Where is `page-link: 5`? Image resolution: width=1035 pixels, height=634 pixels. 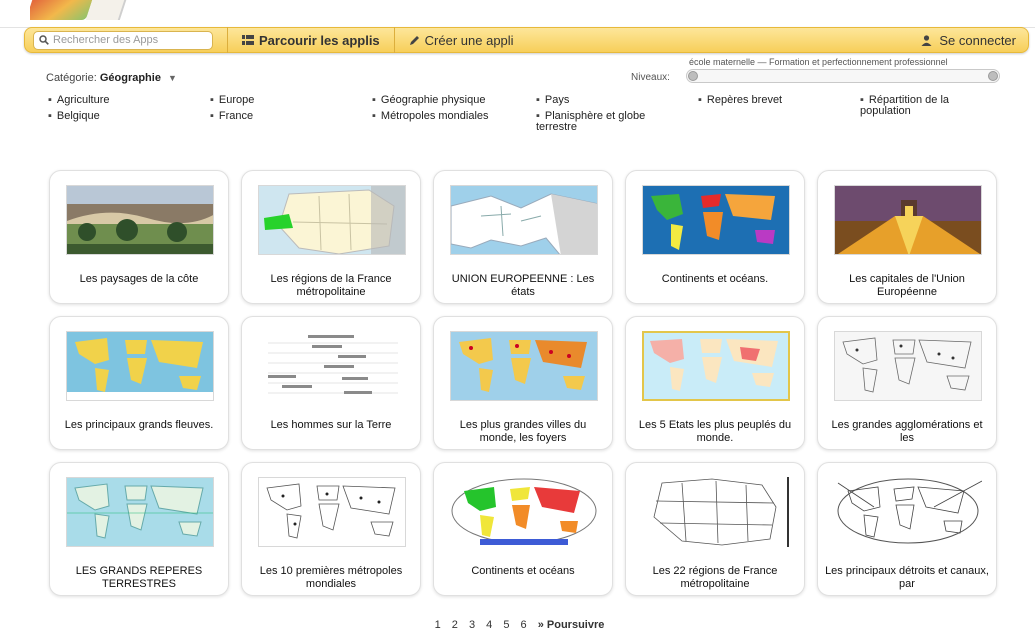
page-link: 5 is located at coordinates (506, 625).